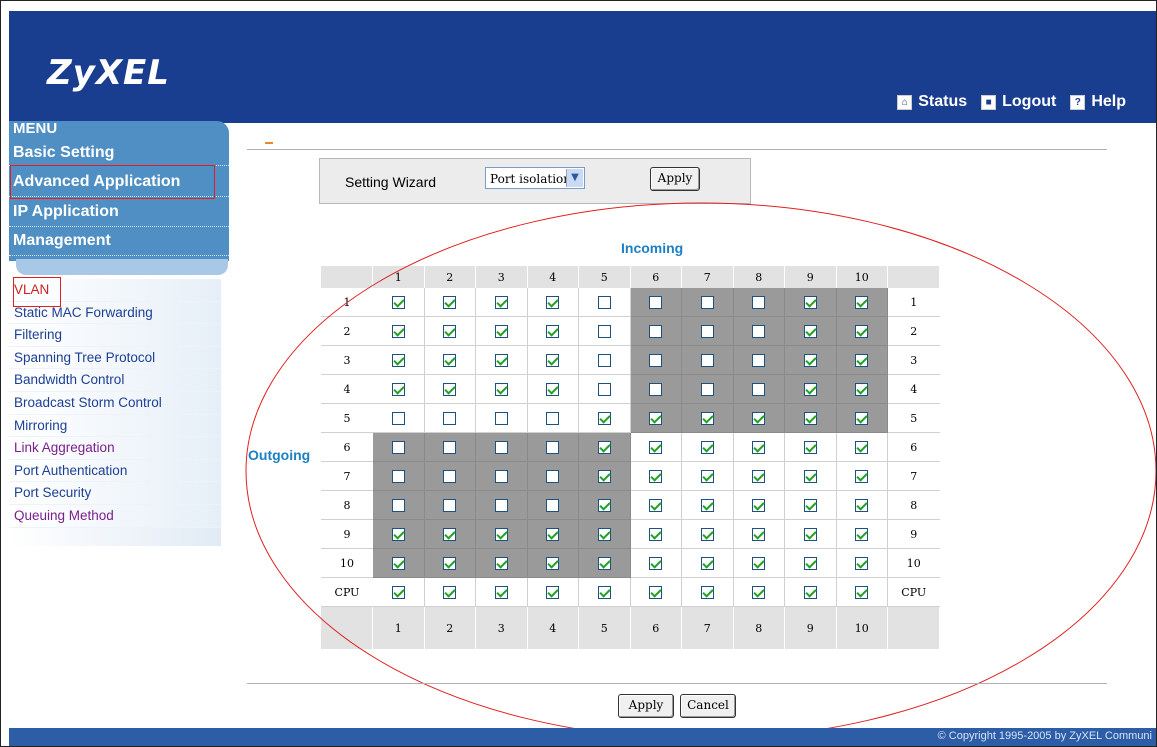 The image size is (1157, 747). What do you see at coordinates (115, 358) in the screenshot?
I see `submenu-item-spanning-tree-protocol: Spanning Tree Protocol` at bounding box center [115, 358].